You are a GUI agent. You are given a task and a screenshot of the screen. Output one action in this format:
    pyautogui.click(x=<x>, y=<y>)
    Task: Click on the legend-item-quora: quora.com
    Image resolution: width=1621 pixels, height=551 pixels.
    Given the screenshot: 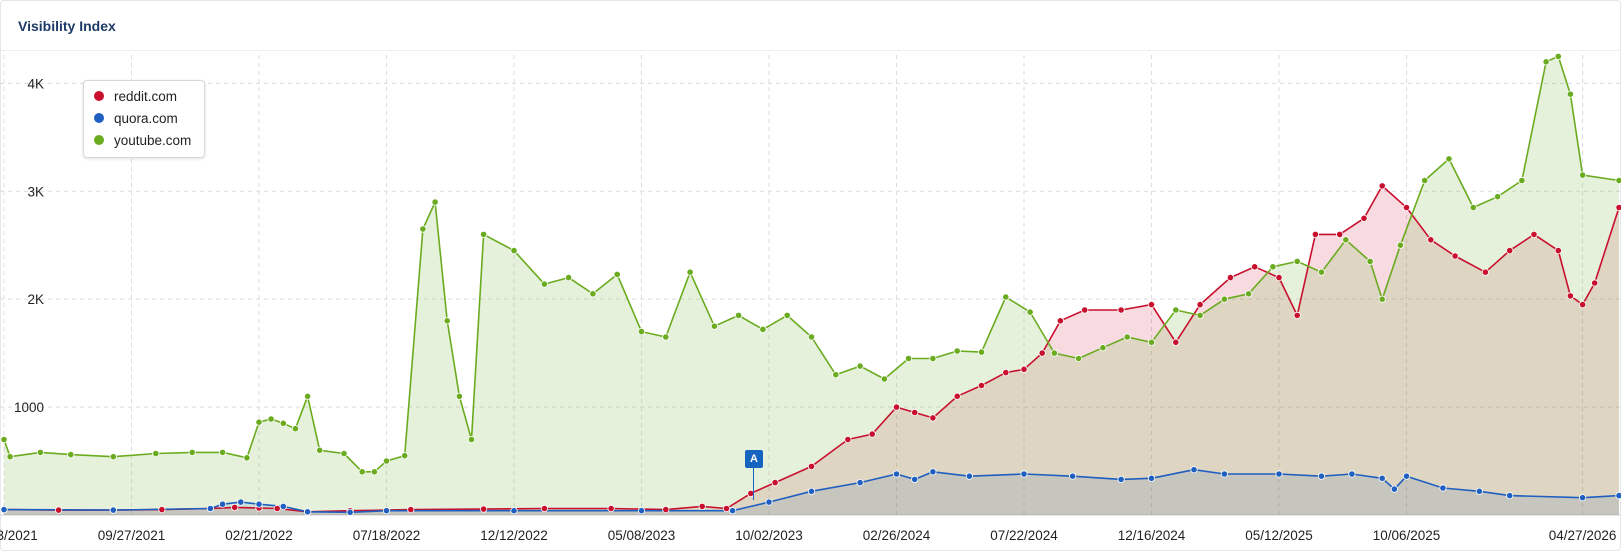 What is the action you would take?
    pyautogui.click(x=136, y=118)
    